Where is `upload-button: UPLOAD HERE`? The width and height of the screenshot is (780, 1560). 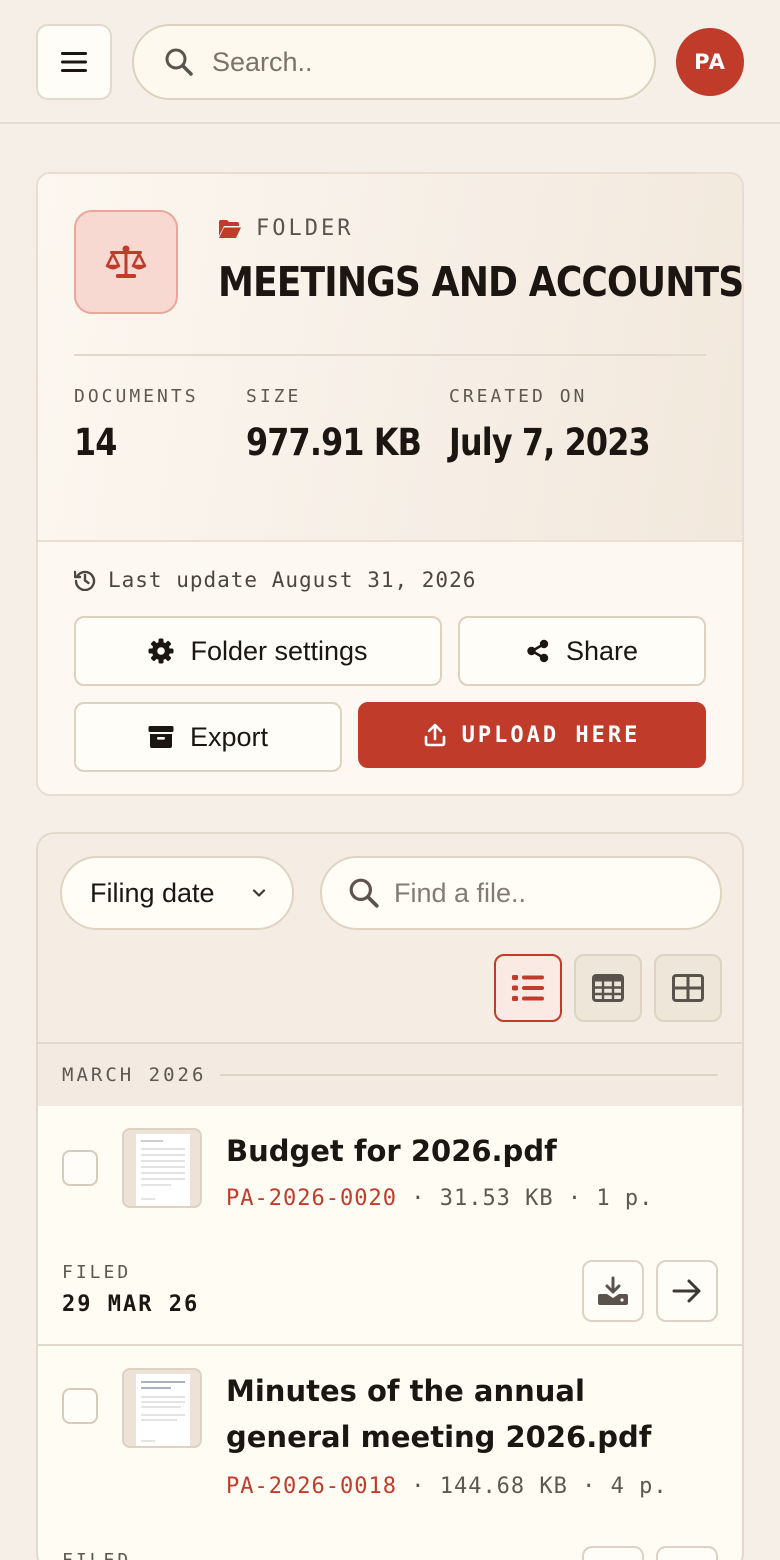
upload-button: UPLOAD HERE is located at coordinates (532, 735).